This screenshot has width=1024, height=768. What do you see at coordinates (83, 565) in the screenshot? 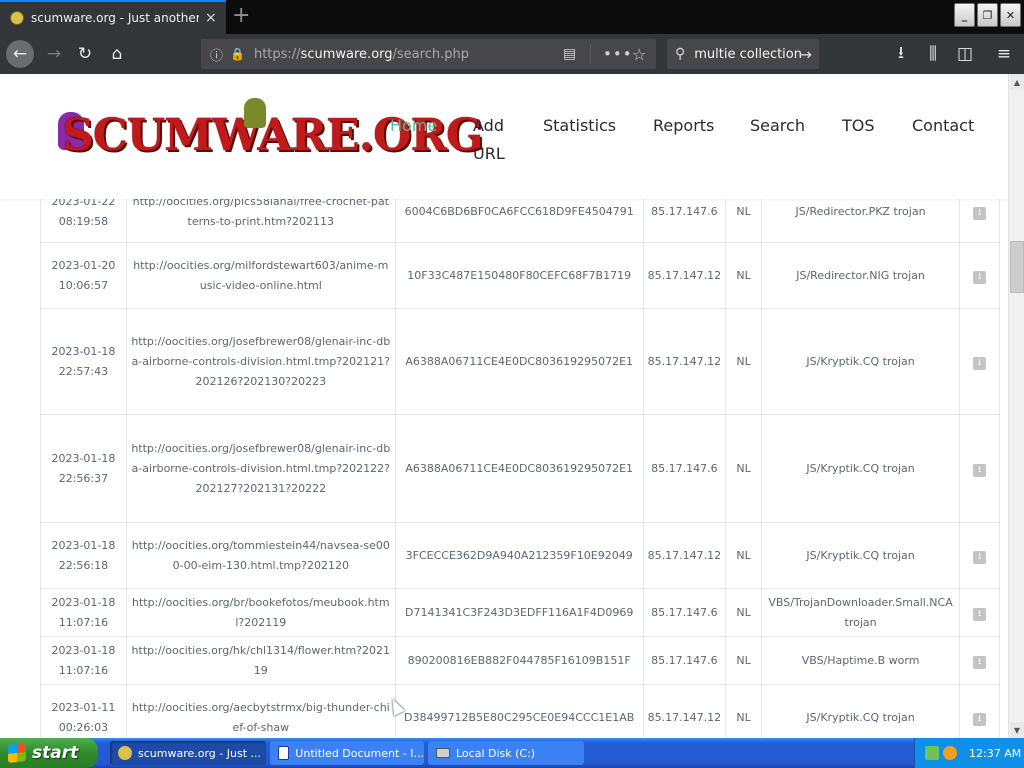
I see `time-text: 22:56:18` at bounding box center [83, 565].